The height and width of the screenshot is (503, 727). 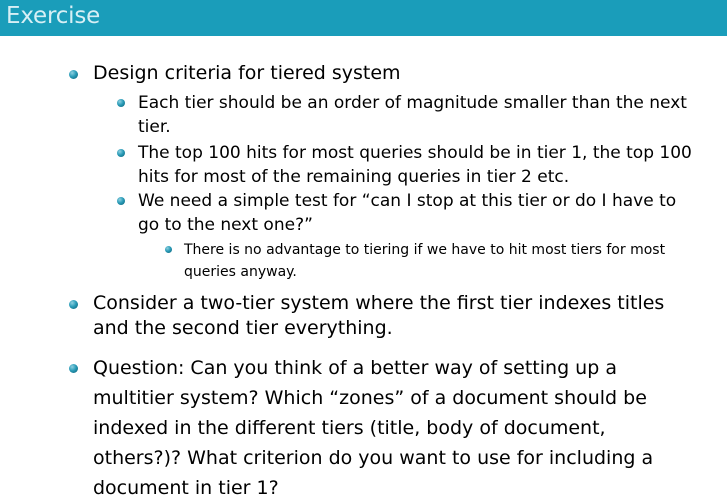 What do you see at coordinates (363, 18) in the screenshot?
I see `slide-title-bar: Exercise` at bounding box center [363, 18].